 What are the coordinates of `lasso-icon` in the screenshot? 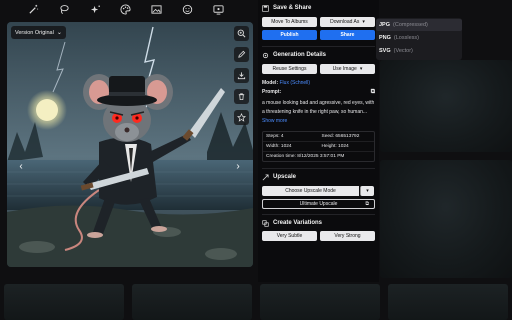 It's located at (64, 9).